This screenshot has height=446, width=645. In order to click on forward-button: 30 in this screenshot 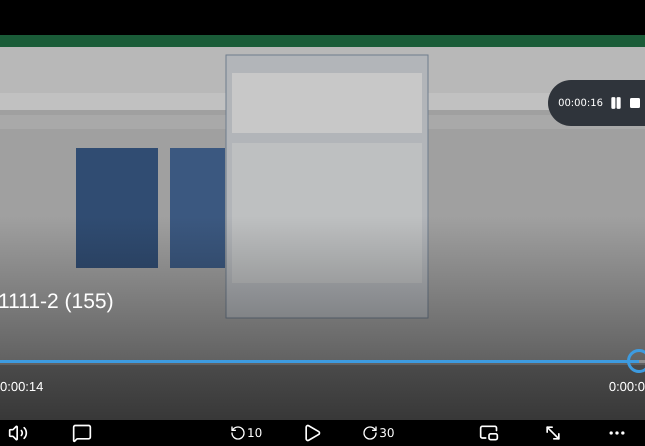, I will do `click(378, 433)`.